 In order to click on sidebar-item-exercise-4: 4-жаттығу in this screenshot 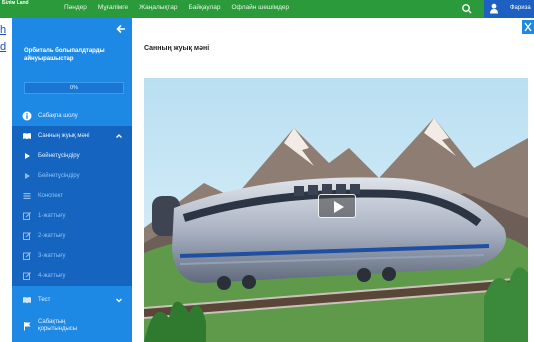, I will do `click(72, 276)`.